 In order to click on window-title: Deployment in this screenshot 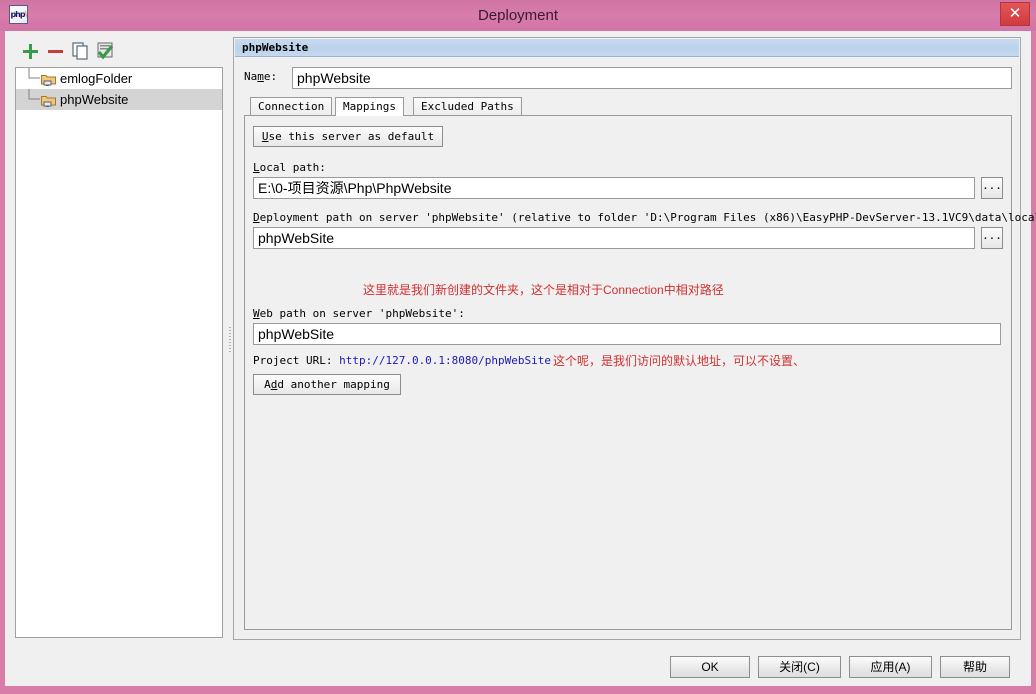, I will do `click(518, 15)`.